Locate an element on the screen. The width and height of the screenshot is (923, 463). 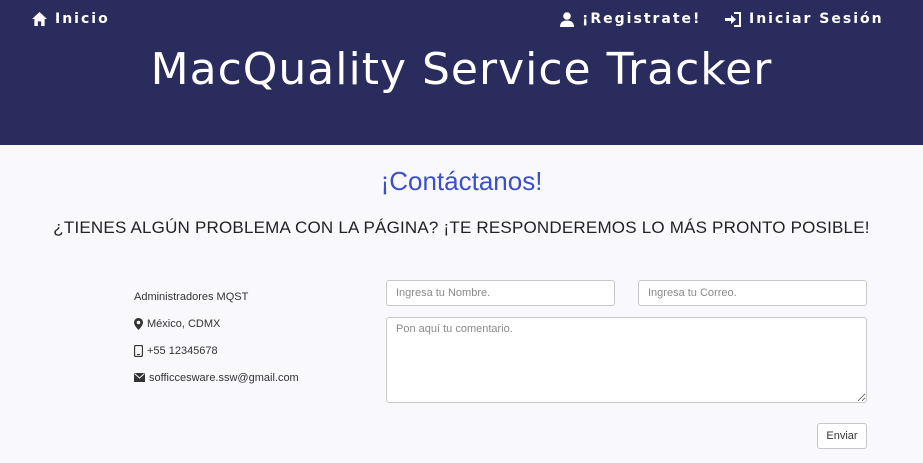
nav-register-link: ¡Registrate! is located at coordinates (630, 19).